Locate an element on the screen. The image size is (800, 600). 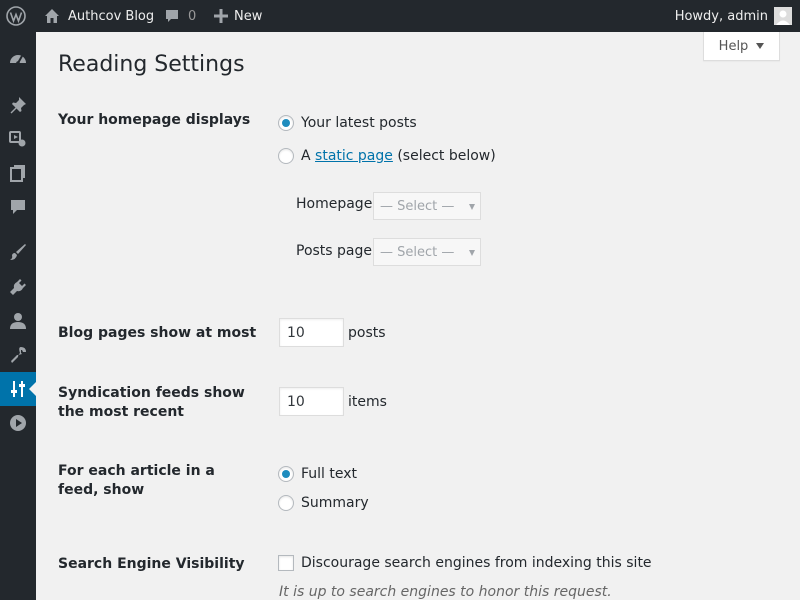
static-page-link: static page is located at coordinates (354, 156).